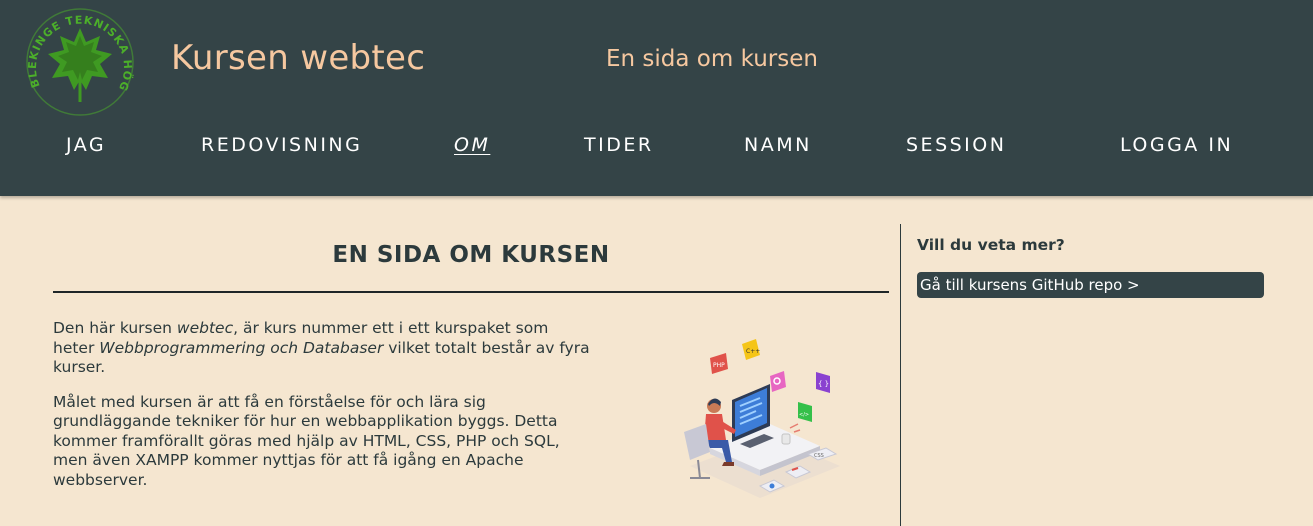 This screenshot has width=1313, height=526. I want to click on nav-item-tider: TIDER, so click(619, 145).